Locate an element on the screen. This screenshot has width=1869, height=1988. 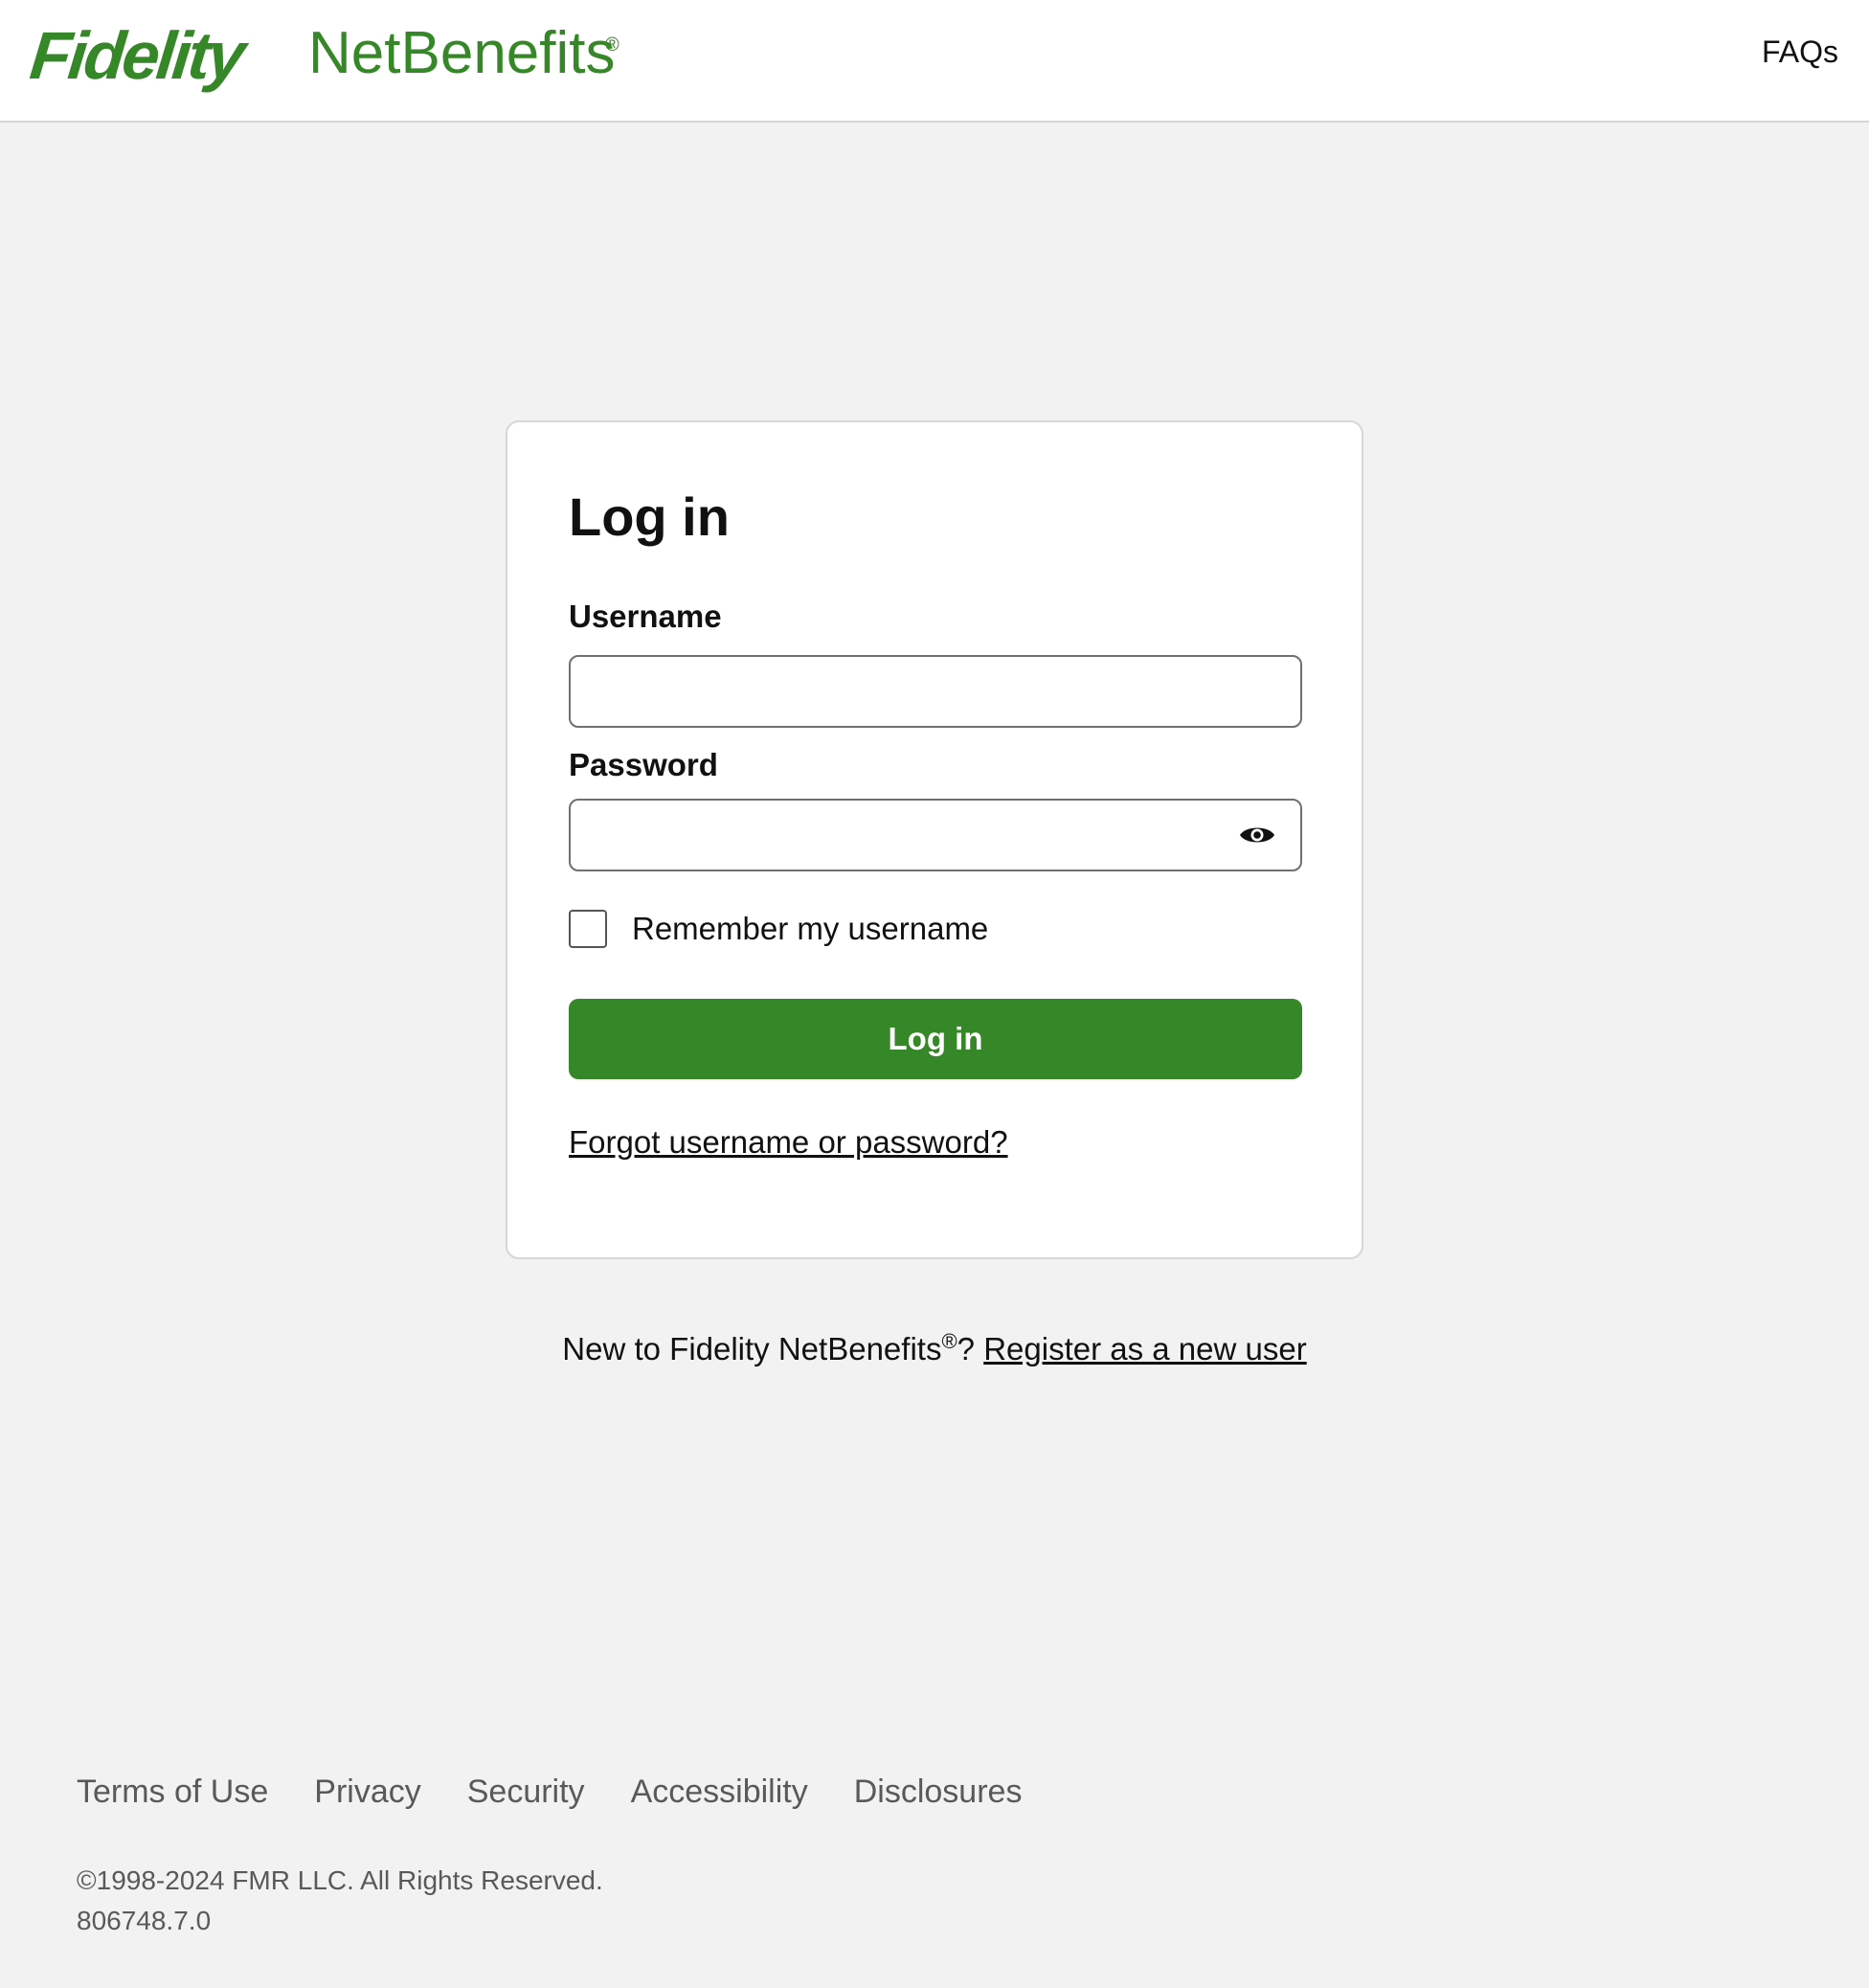
footer-link-disclosures: Disclosures is located at coordinates (939, 1792).